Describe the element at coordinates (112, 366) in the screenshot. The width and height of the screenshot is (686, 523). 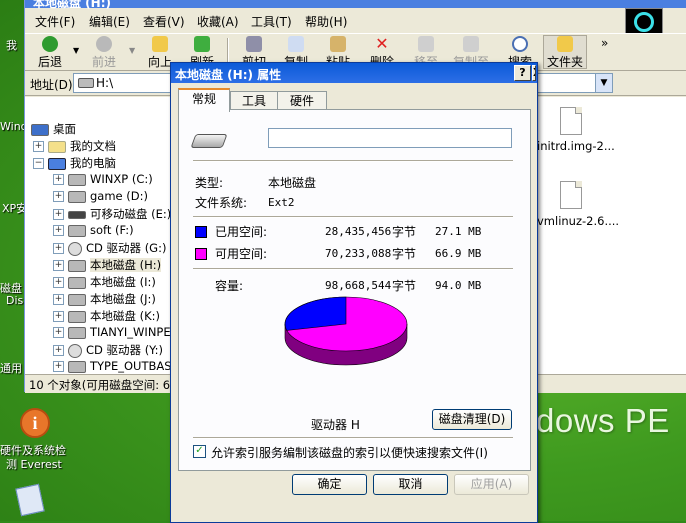
I see `tree-item-type-outbase: +TYPE_OUTBASE (` at that location.